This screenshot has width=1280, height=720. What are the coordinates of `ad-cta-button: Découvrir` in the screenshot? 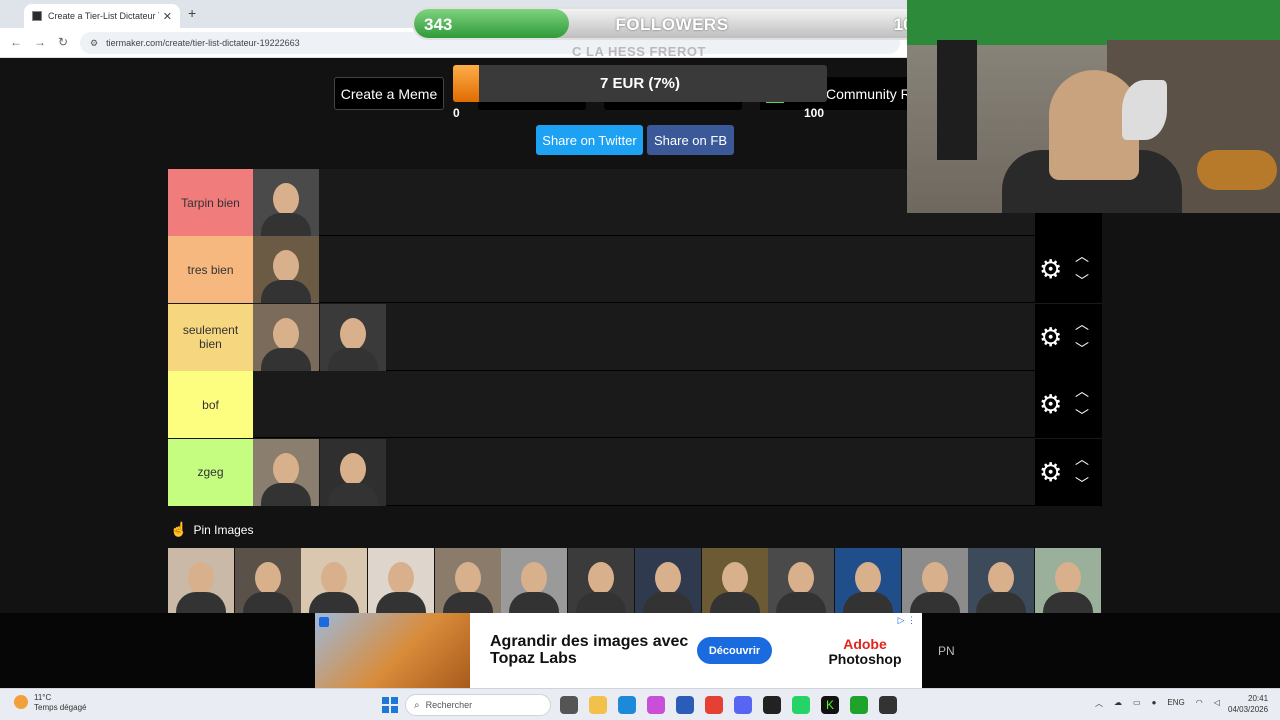 It's located at (734, 650).